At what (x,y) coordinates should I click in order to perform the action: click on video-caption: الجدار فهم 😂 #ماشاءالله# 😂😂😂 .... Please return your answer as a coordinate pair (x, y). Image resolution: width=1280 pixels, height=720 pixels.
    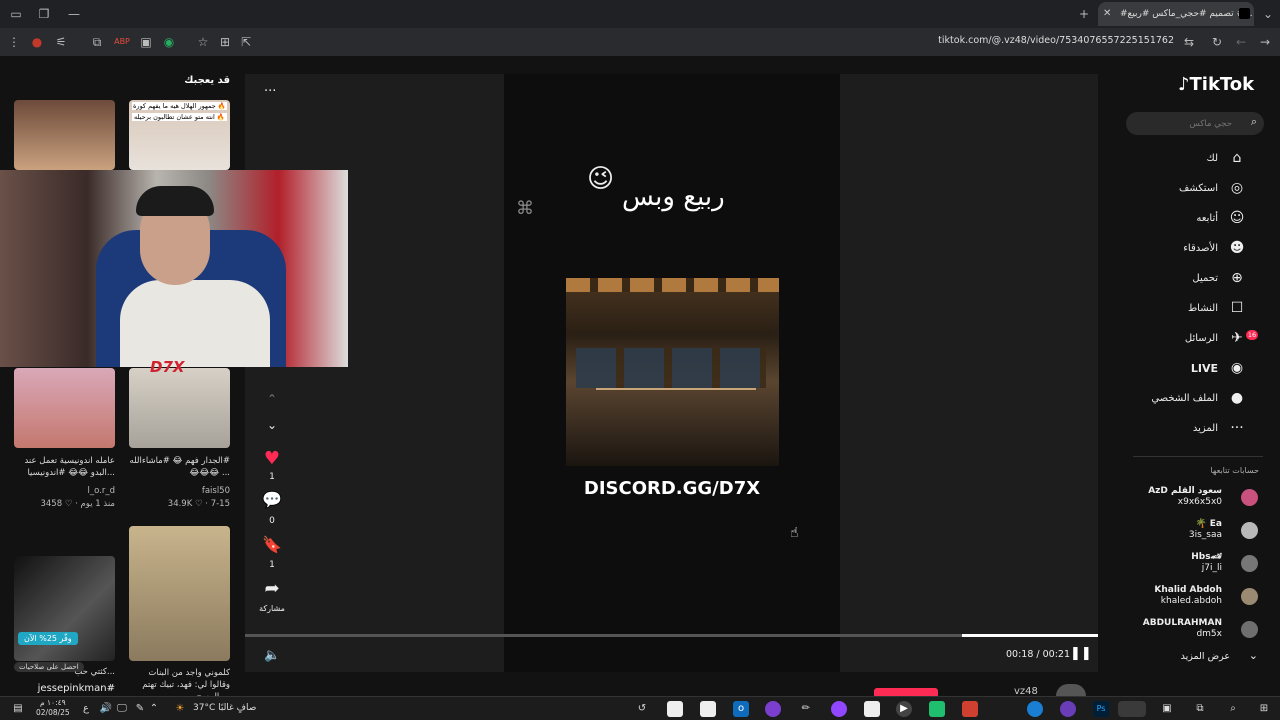
    Looking at the image, I should click on (179, 467).